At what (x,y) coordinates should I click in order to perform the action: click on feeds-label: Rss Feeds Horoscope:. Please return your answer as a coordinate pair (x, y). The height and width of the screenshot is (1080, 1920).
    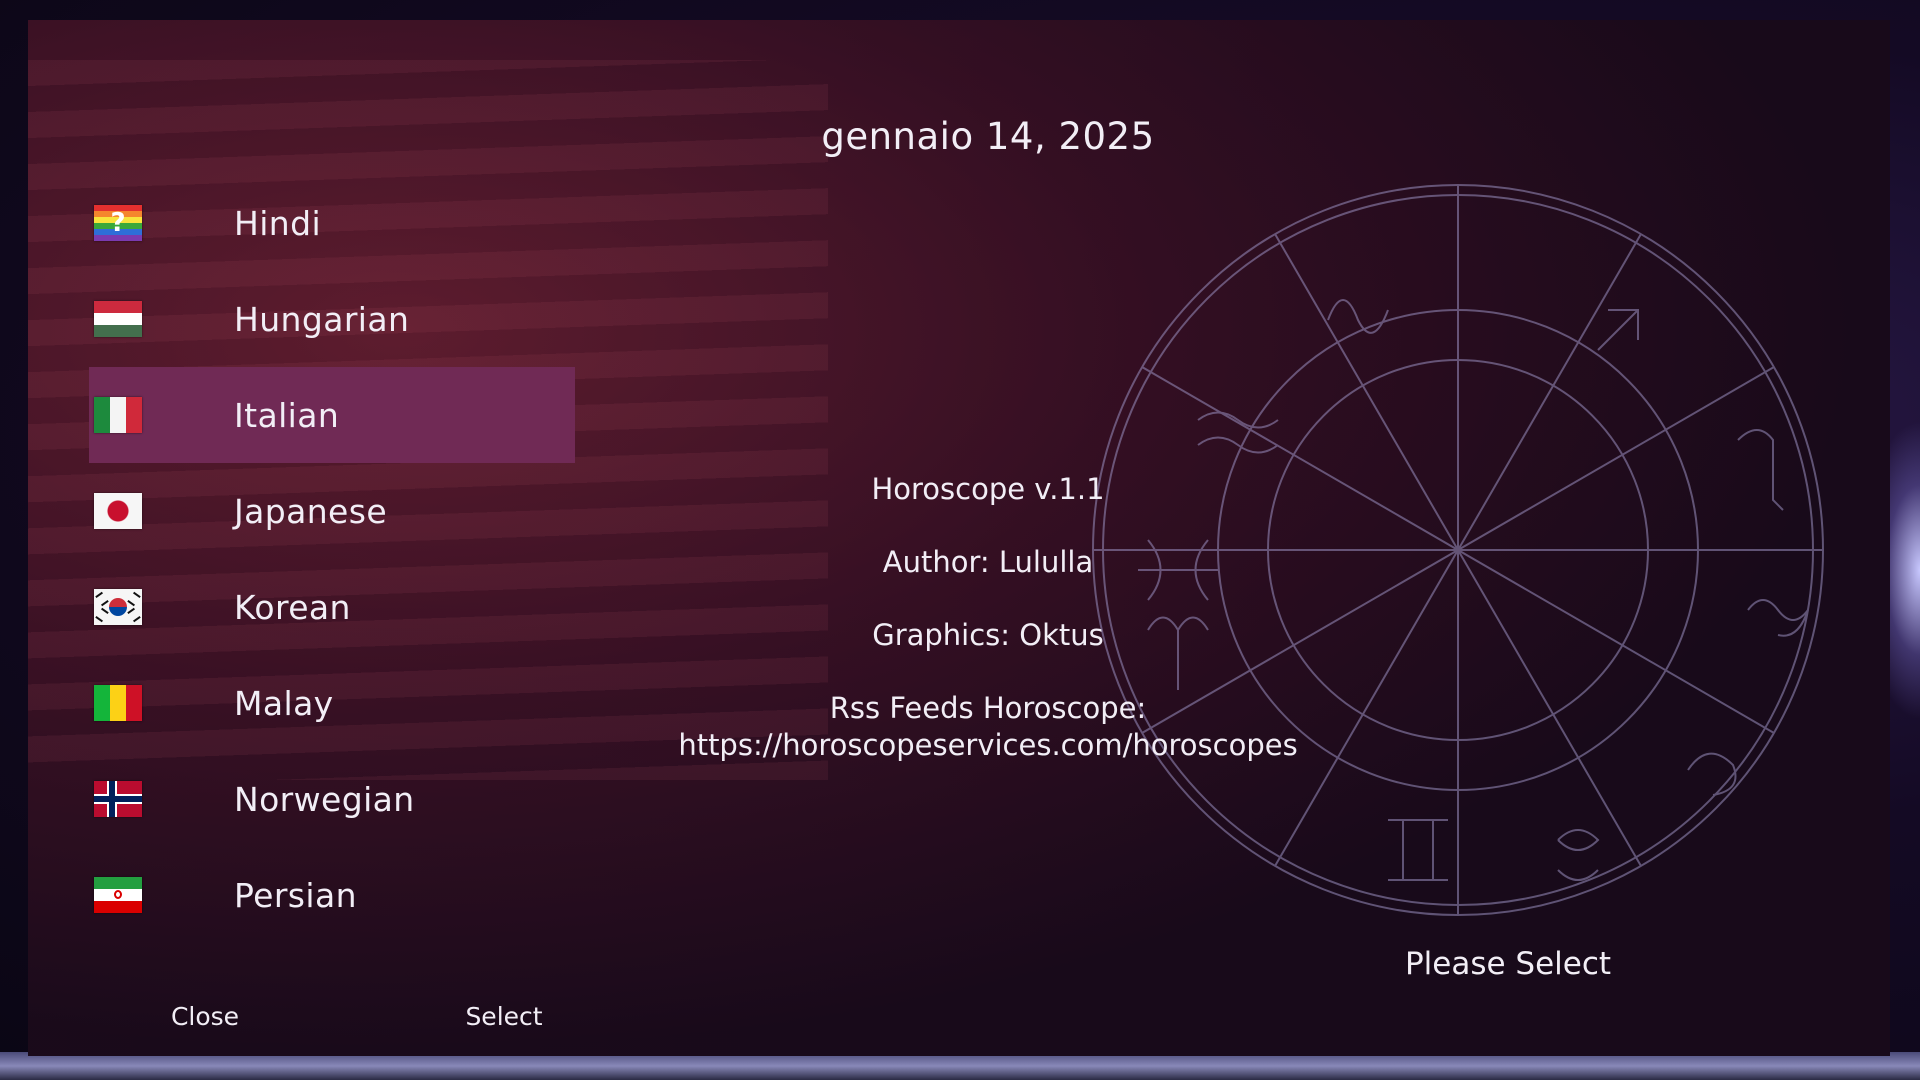
    Looking at the image, I should click on (988, 708).